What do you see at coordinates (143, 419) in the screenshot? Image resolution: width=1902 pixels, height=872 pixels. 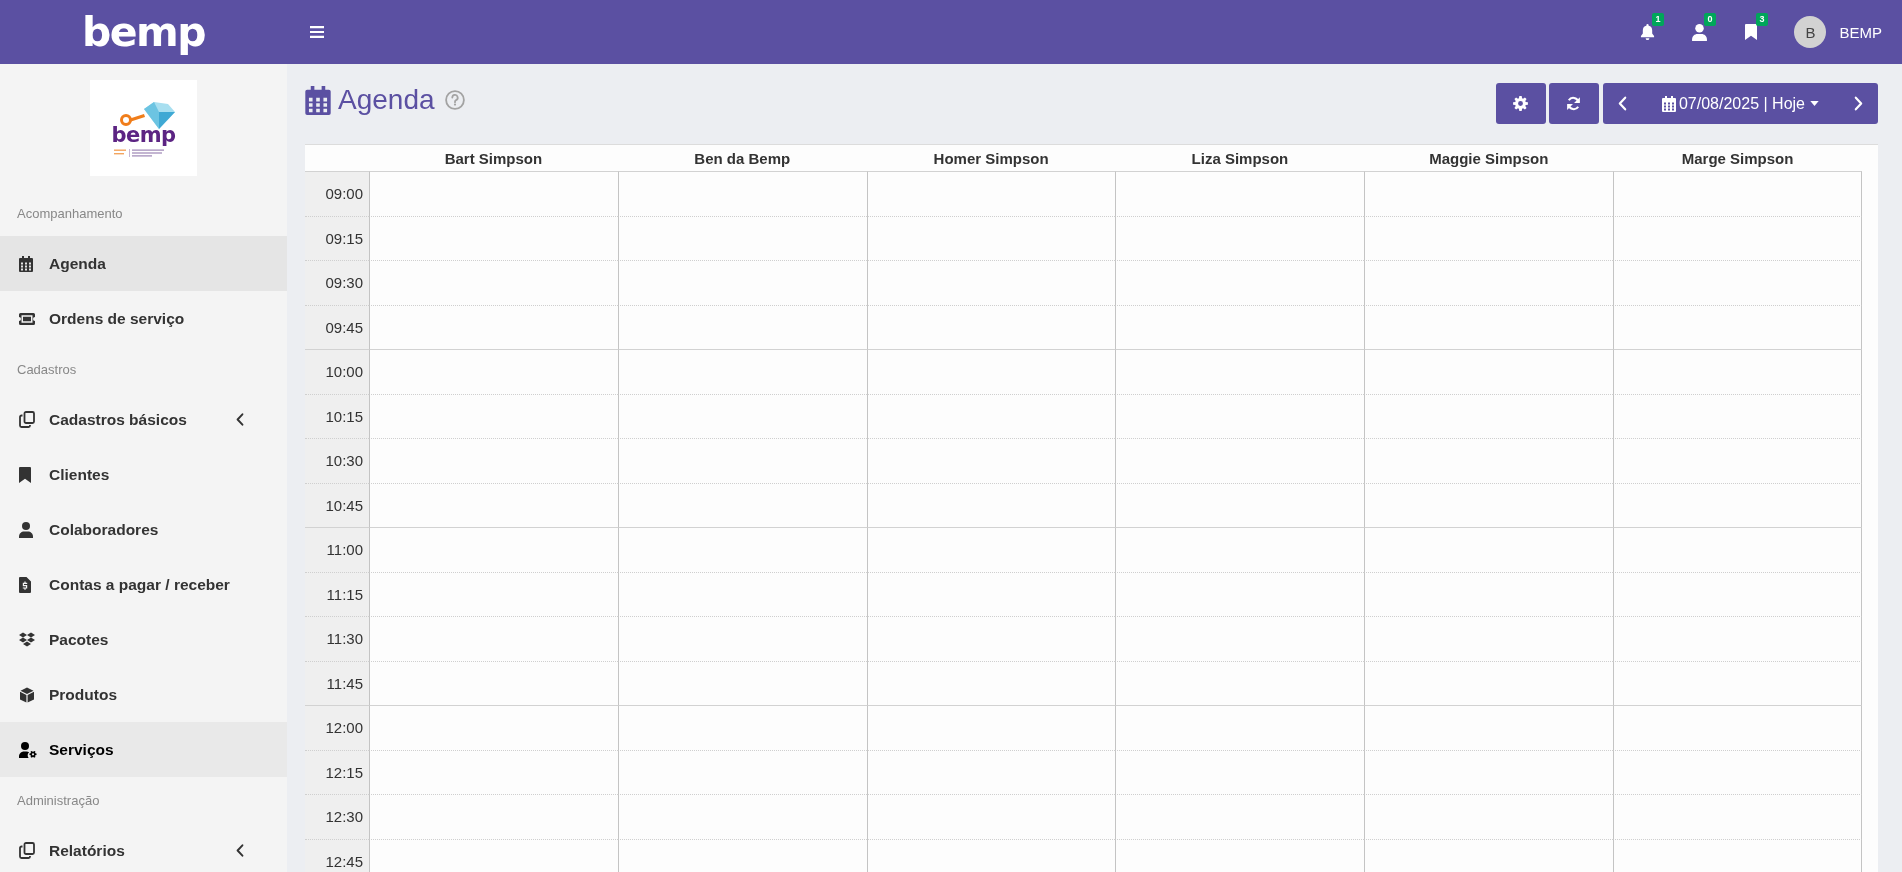 I see `nav-item: Cadastros básicos` at bounding box center [143, 419].